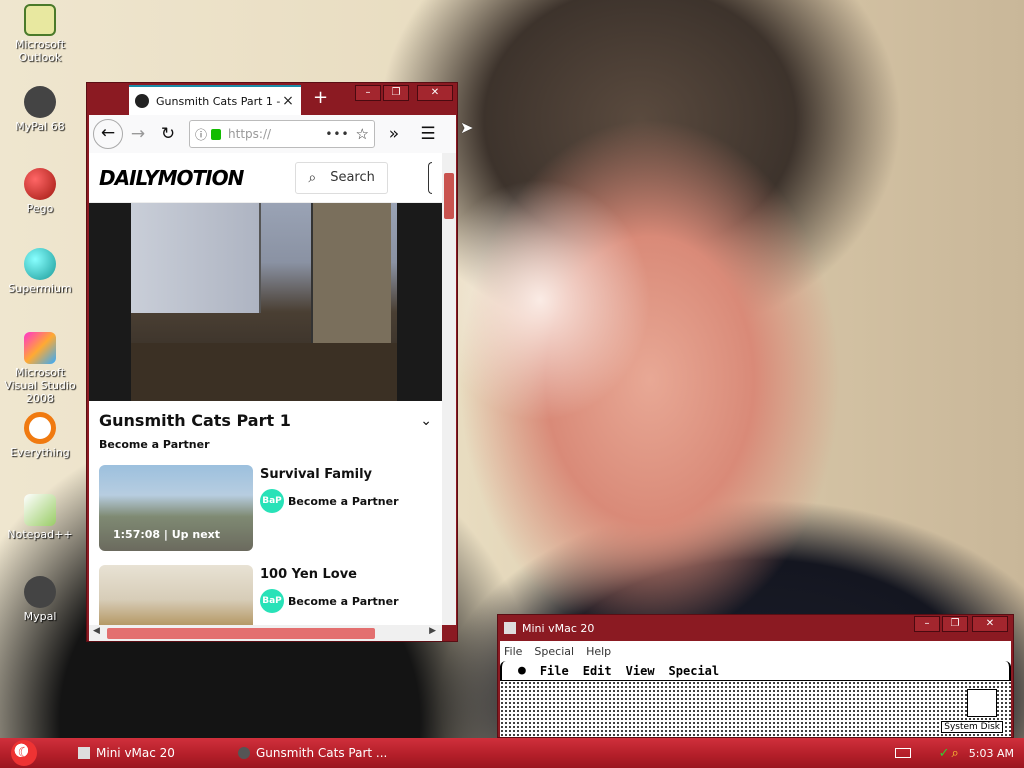  Describe the element at coordinates (40, 510) in the screenshot. I see `notepadpp-icon` at that location.